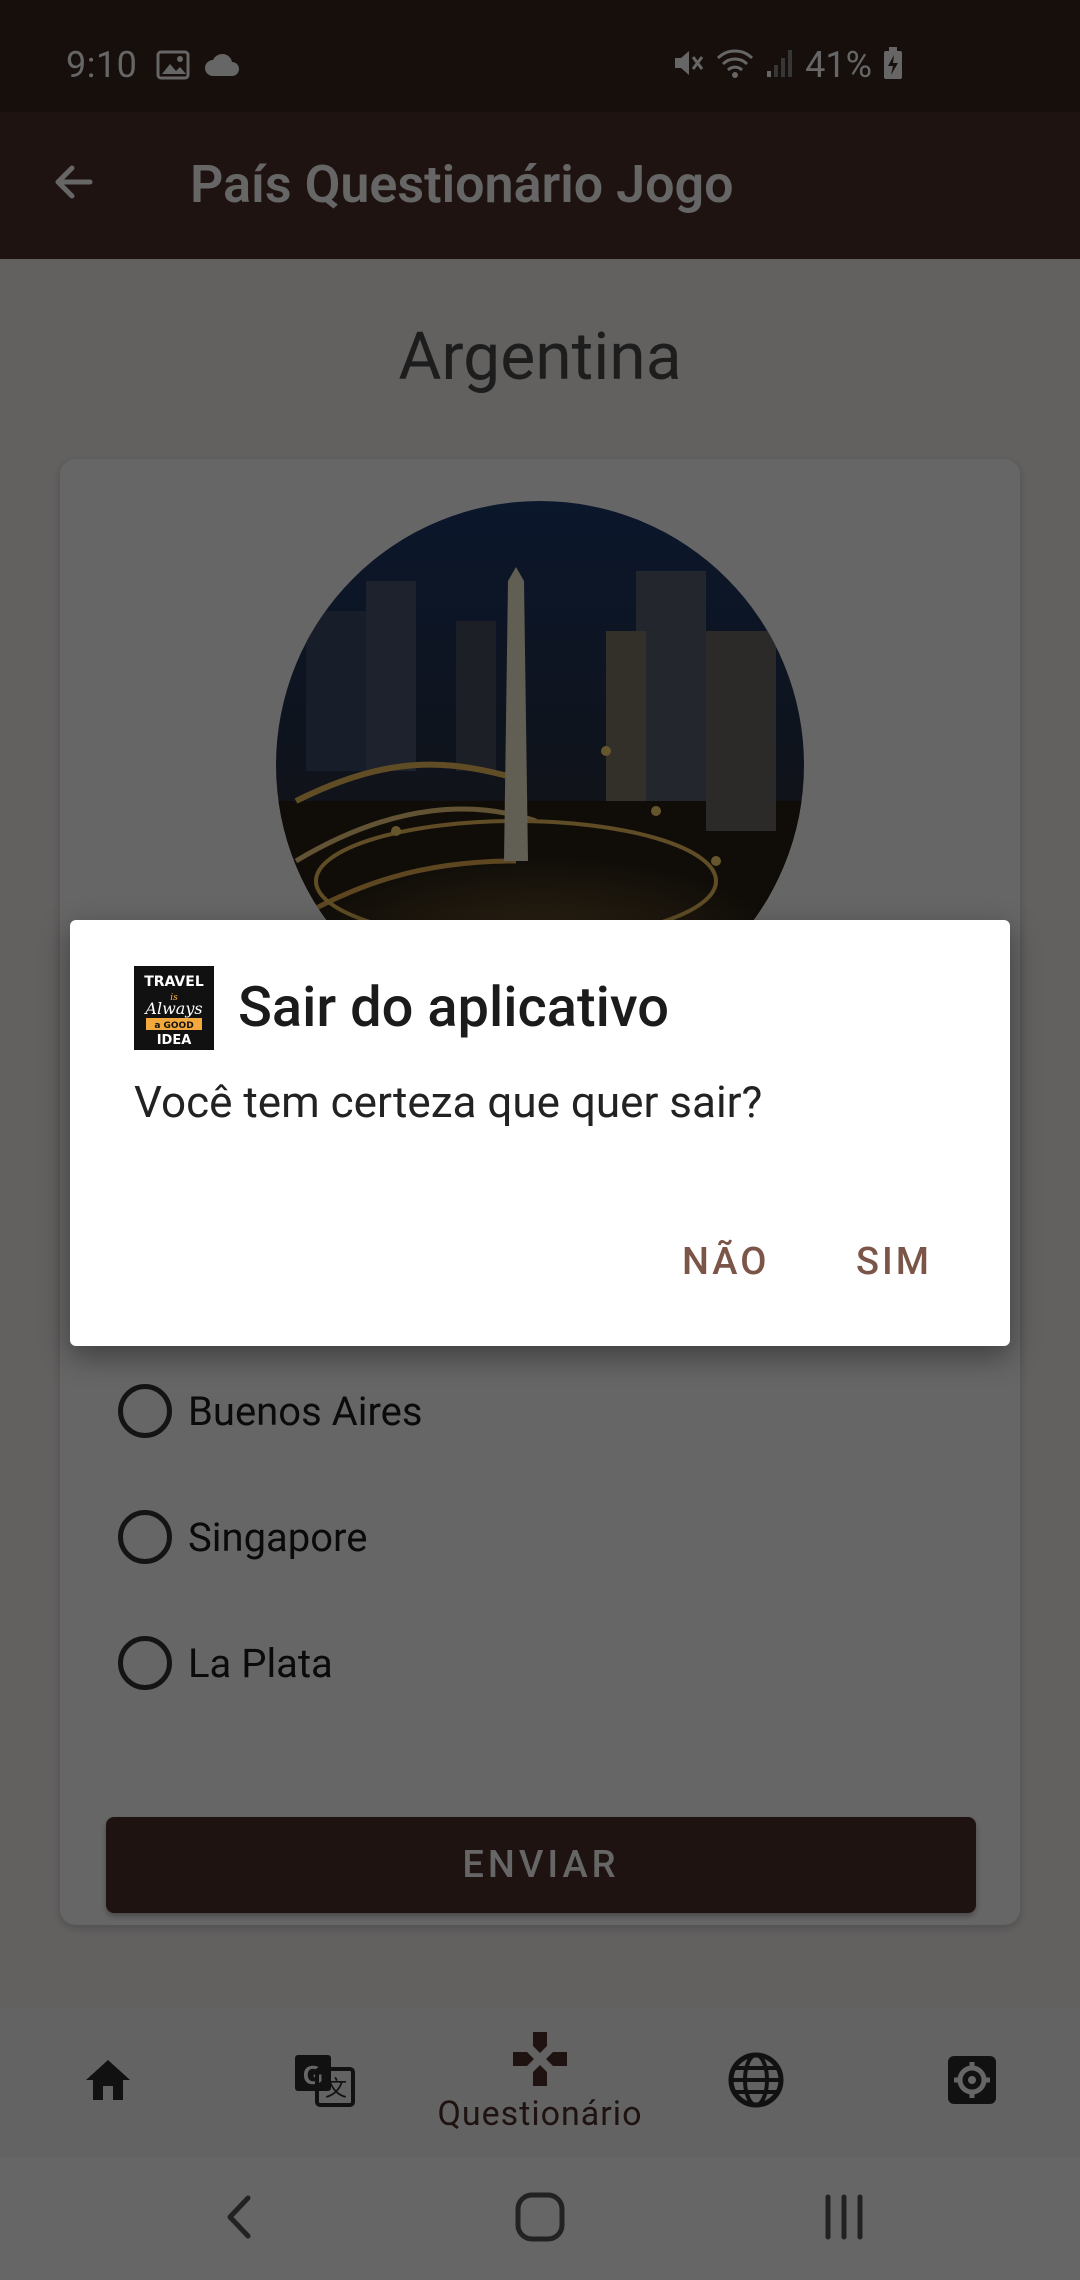  Describe the element at coordinates (336, 2088) in the screenshot. I see `svg-text: 文` at that location.